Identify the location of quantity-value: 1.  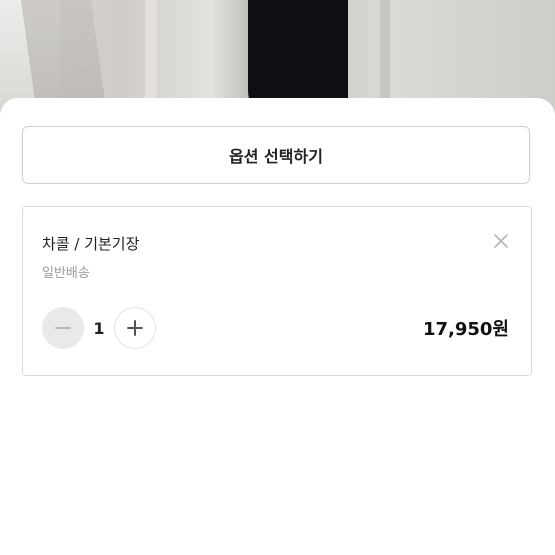
(99, 328).